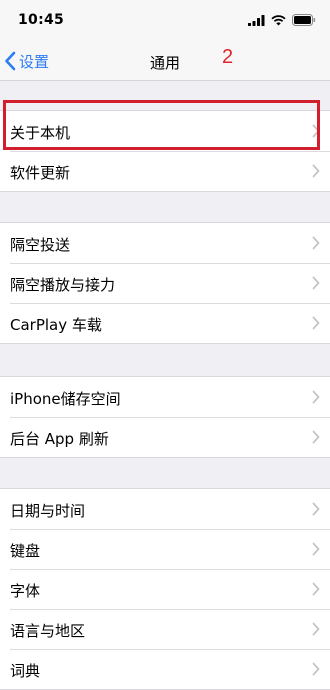  I want to click on step-annotation: 2, so click(228, 57).